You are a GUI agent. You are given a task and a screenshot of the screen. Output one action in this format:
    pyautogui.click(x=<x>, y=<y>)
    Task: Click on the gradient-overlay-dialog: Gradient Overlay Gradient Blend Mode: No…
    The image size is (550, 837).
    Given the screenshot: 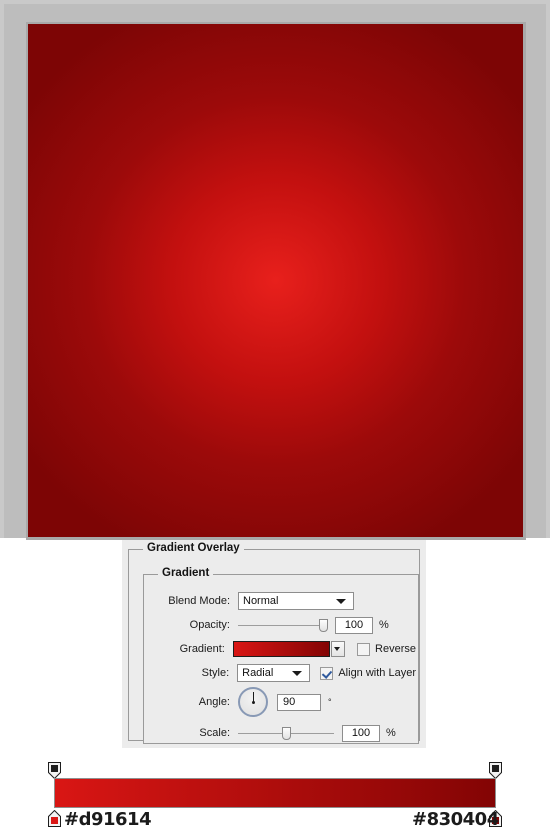 What is the action you would take?
    pyautogui.click(x=274, y=644)
    